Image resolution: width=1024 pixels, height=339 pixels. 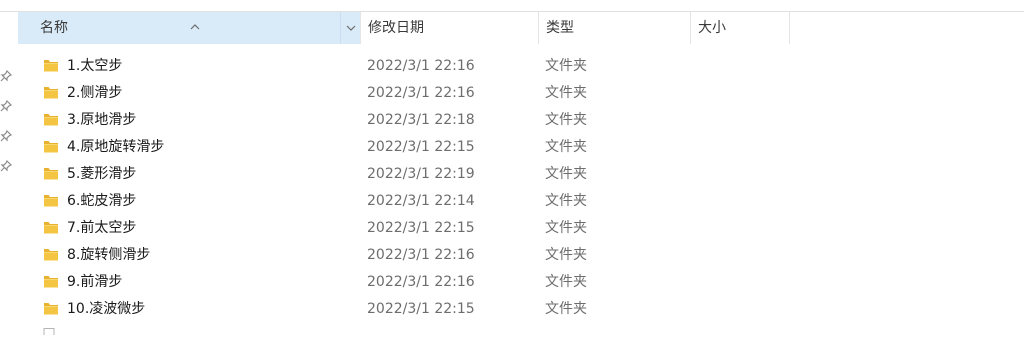 What do you see at coordinates (712, 28) in the screenshot?
I see `column-header-size-label: 大小` at bounding box center [712, 28].